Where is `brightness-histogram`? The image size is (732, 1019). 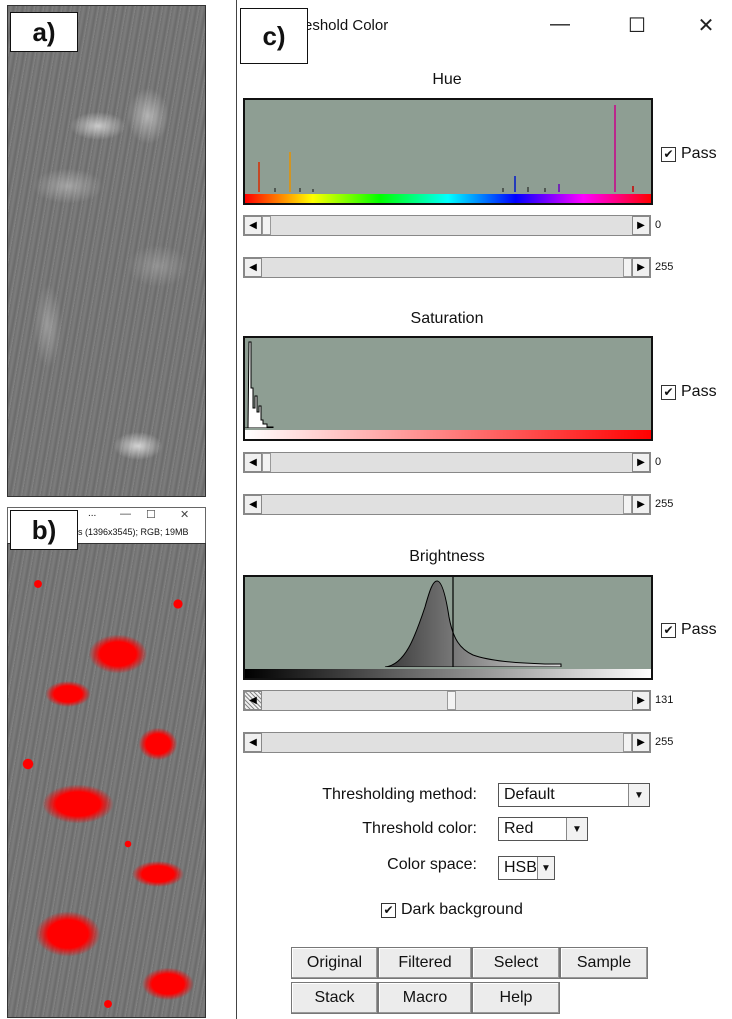
brightness-histogram is located at coordinates (448, 627).